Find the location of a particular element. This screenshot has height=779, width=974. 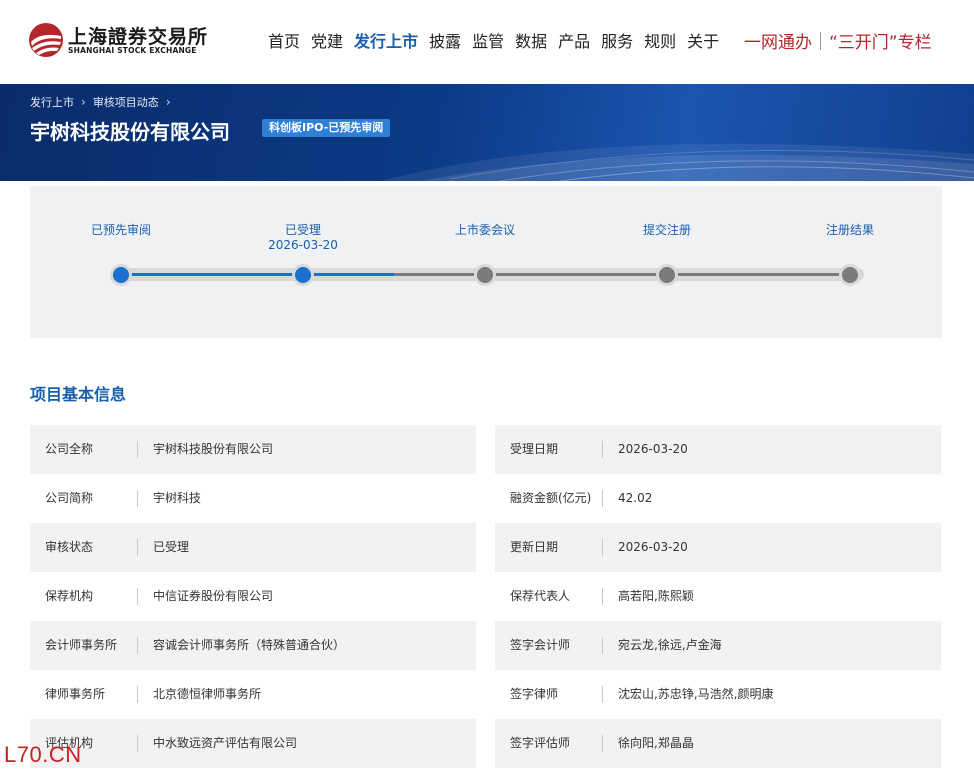

nav-item: 监管 is located at coordinates (488, 40).